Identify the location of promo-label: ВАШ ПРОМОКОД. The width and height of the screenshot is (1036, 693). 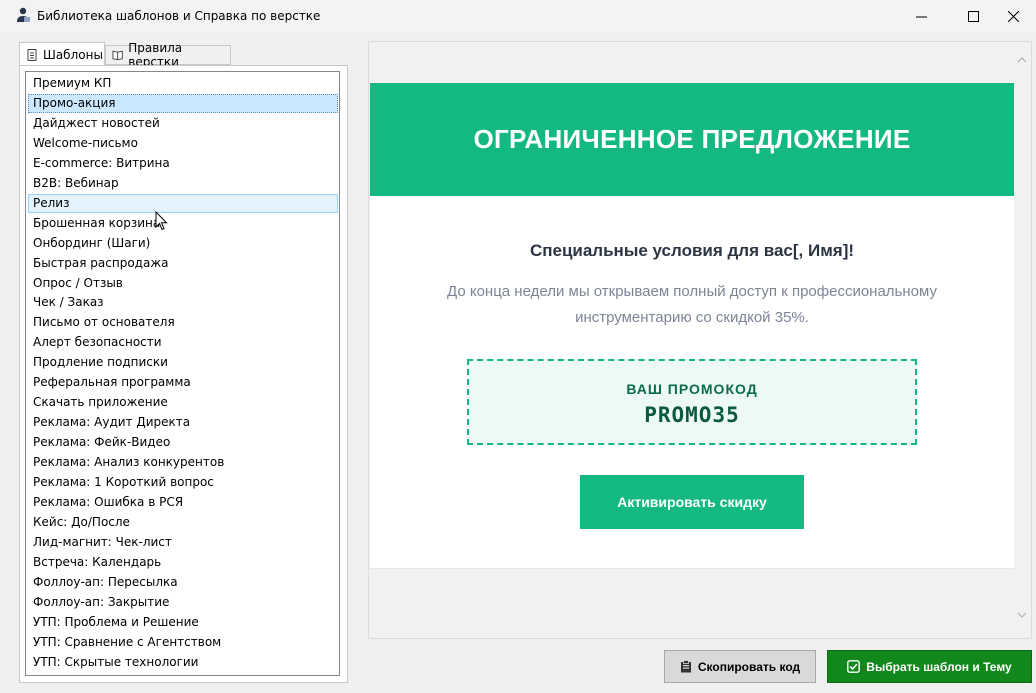
(692, 389).